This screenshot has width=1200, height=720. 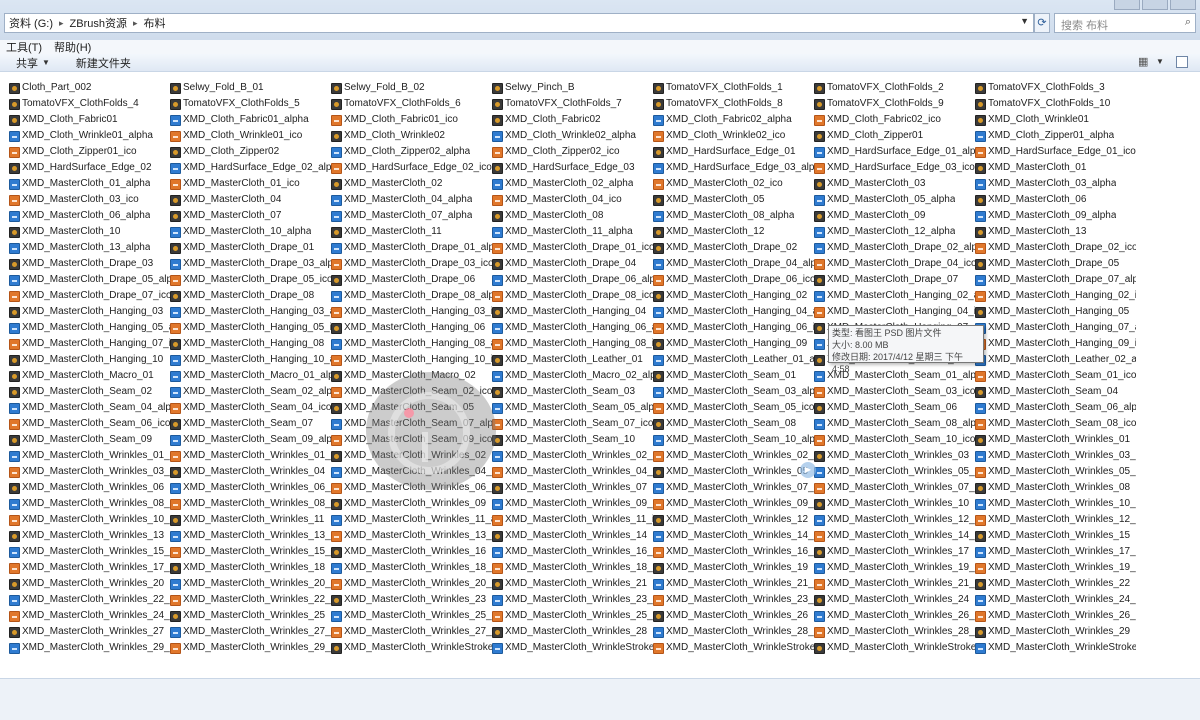 I want to click on file-item: XMD_MasterCloth_Wrinkles_11_ico, so click(x=572, y=520).